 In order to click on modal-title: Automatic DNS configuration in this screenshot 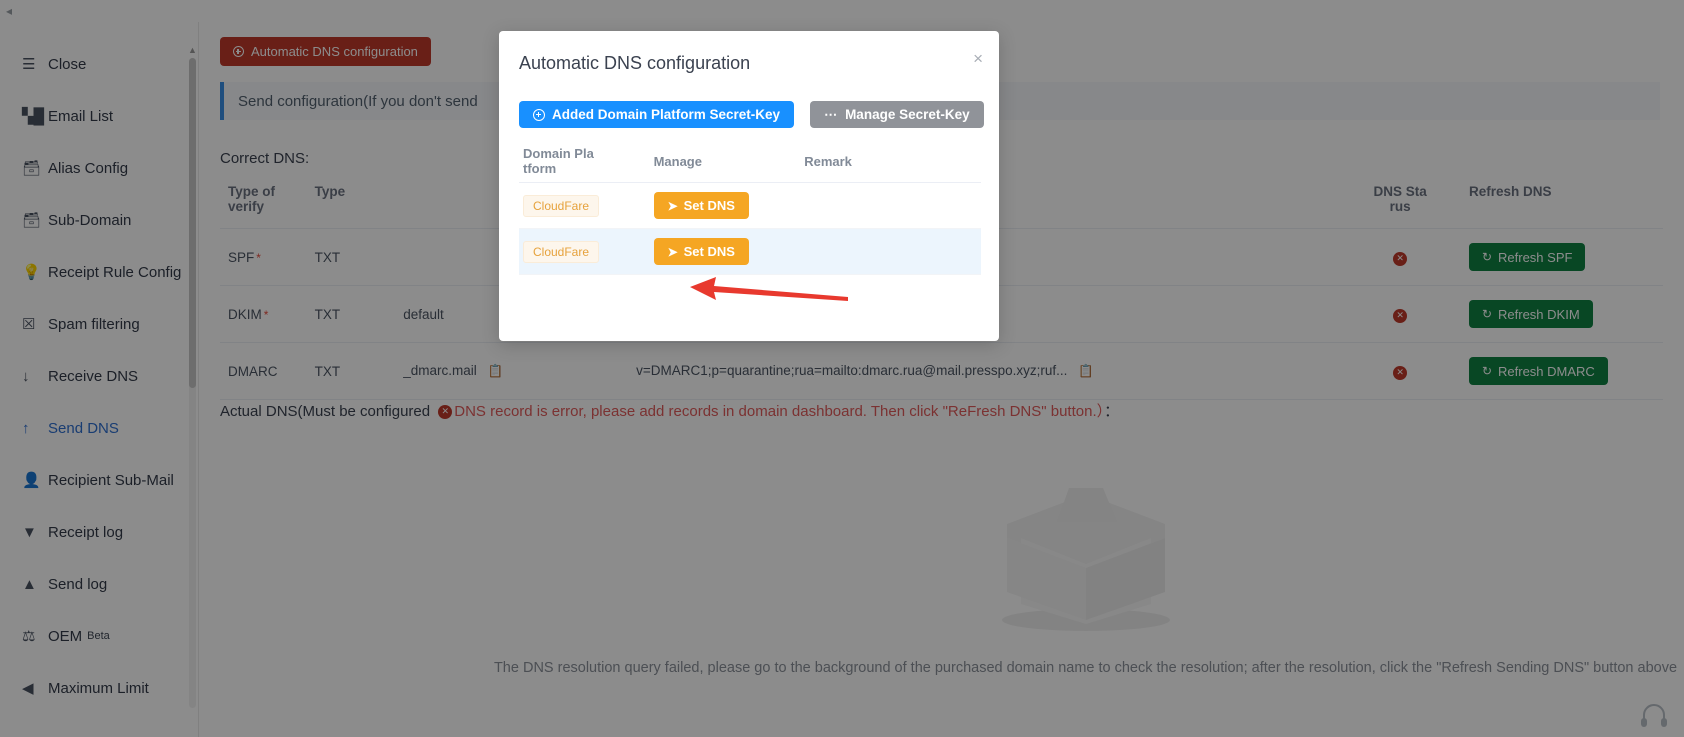, I will do `click(635, 63)`.